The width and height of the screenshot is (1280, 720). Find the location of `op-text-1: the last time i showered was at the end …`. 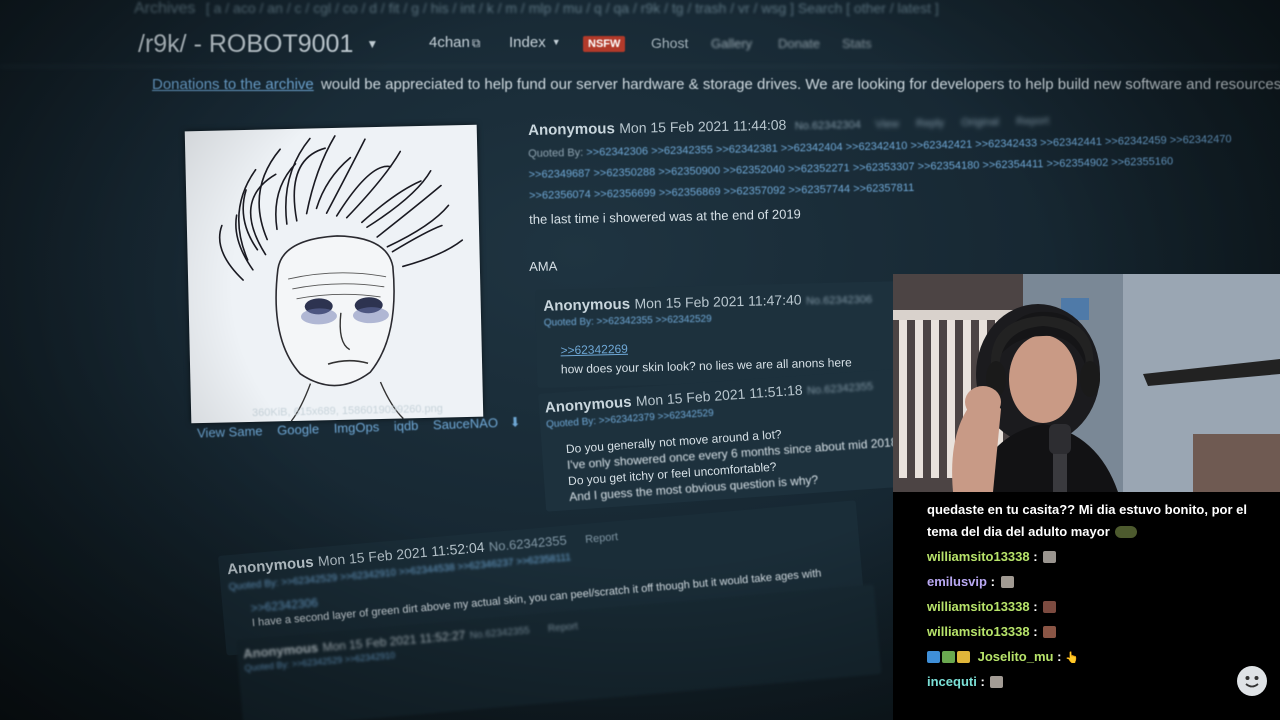

op-text-1: the last time i showered was at the end … is located at coordinates (665, 216).